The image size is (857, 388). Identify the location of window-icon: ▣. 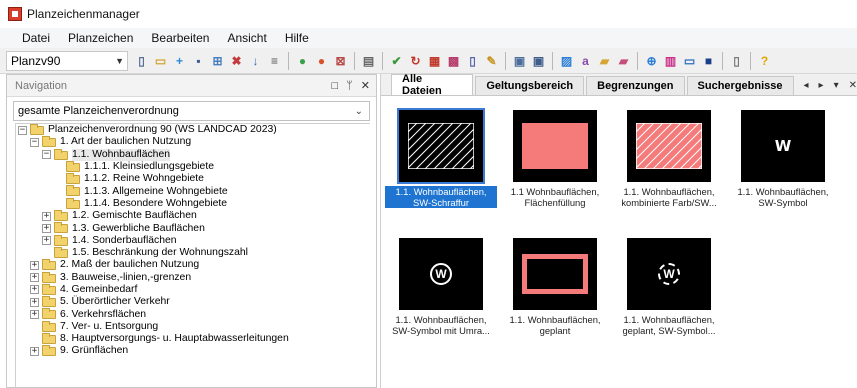
(519, 60).